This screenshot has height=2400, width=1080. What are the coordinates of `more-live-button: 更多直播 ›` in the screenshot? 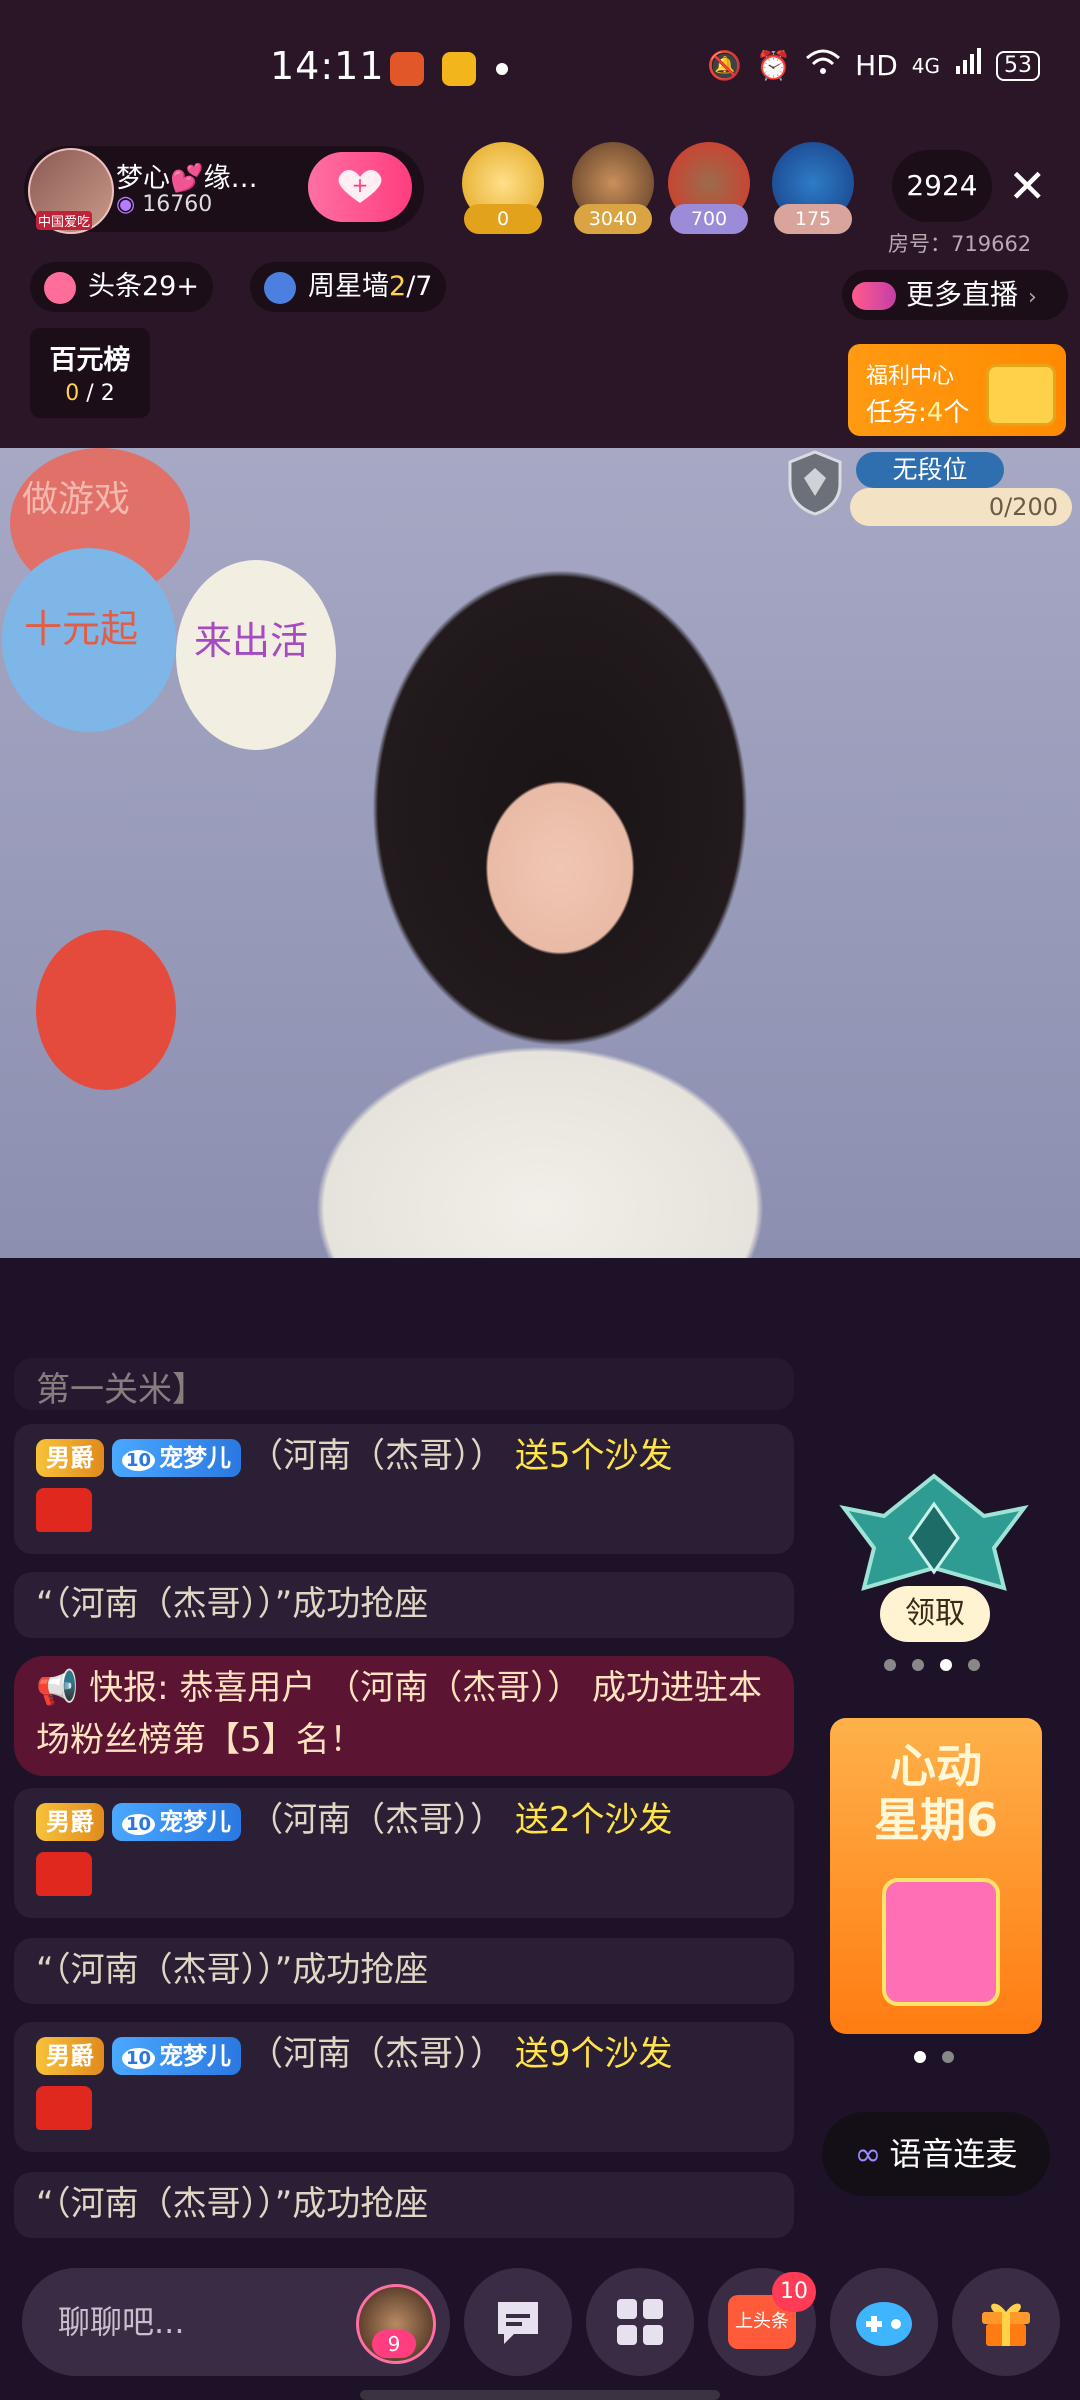 It's located at (955, 295).